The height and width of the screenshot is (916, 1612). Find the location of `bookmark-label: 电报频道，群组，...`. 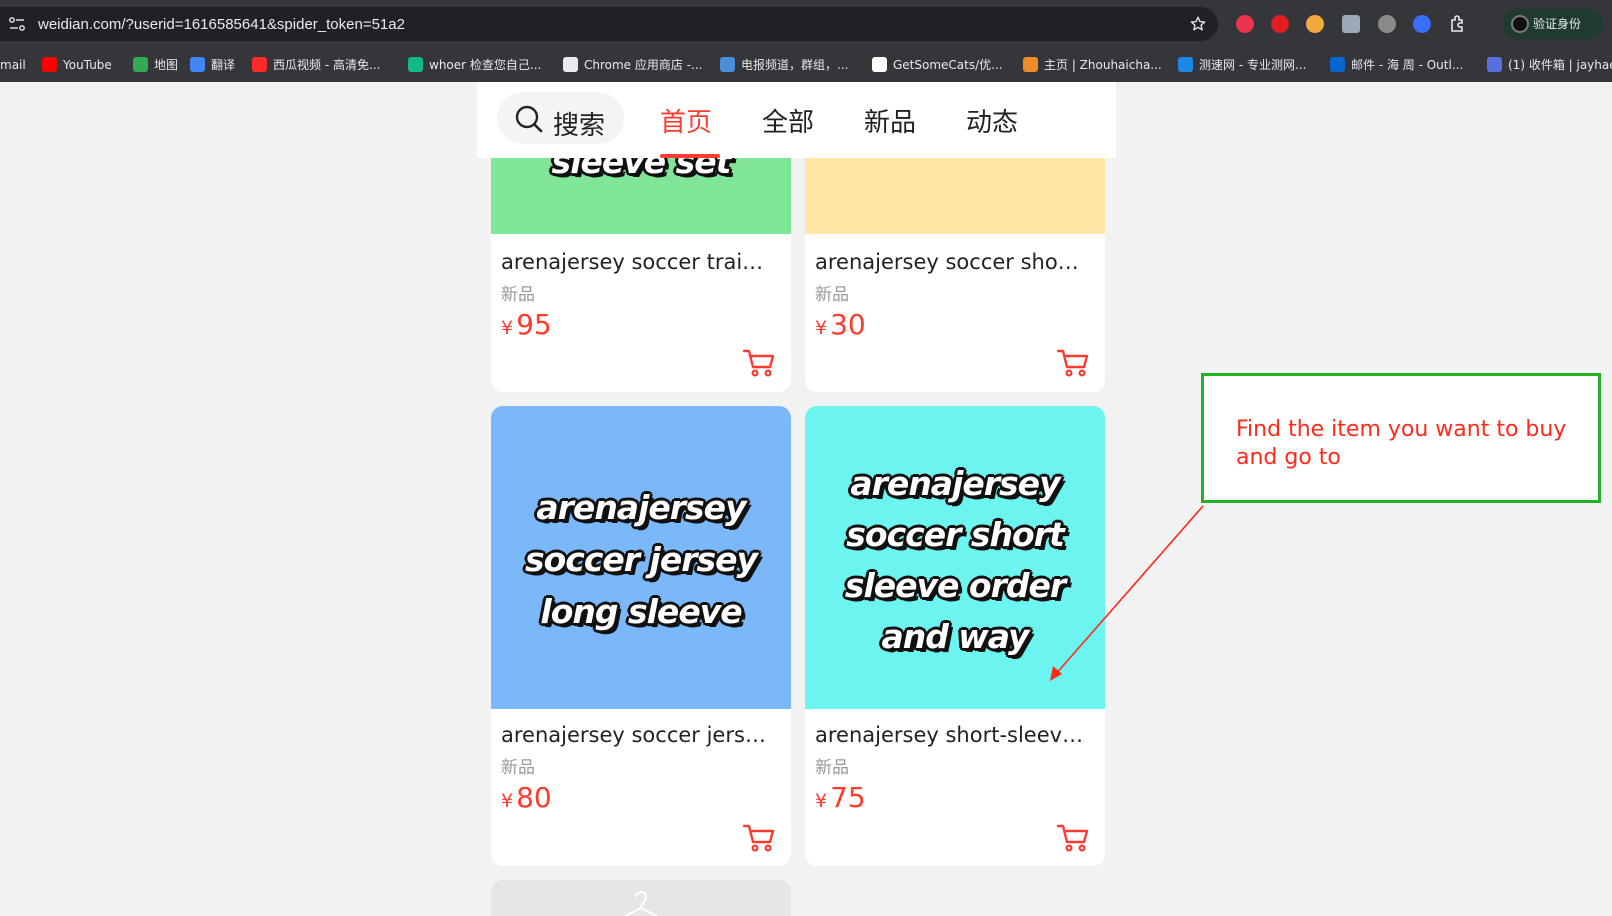

bookmark-label: 电报频道，群组，... is located at coordinates (795, 65).